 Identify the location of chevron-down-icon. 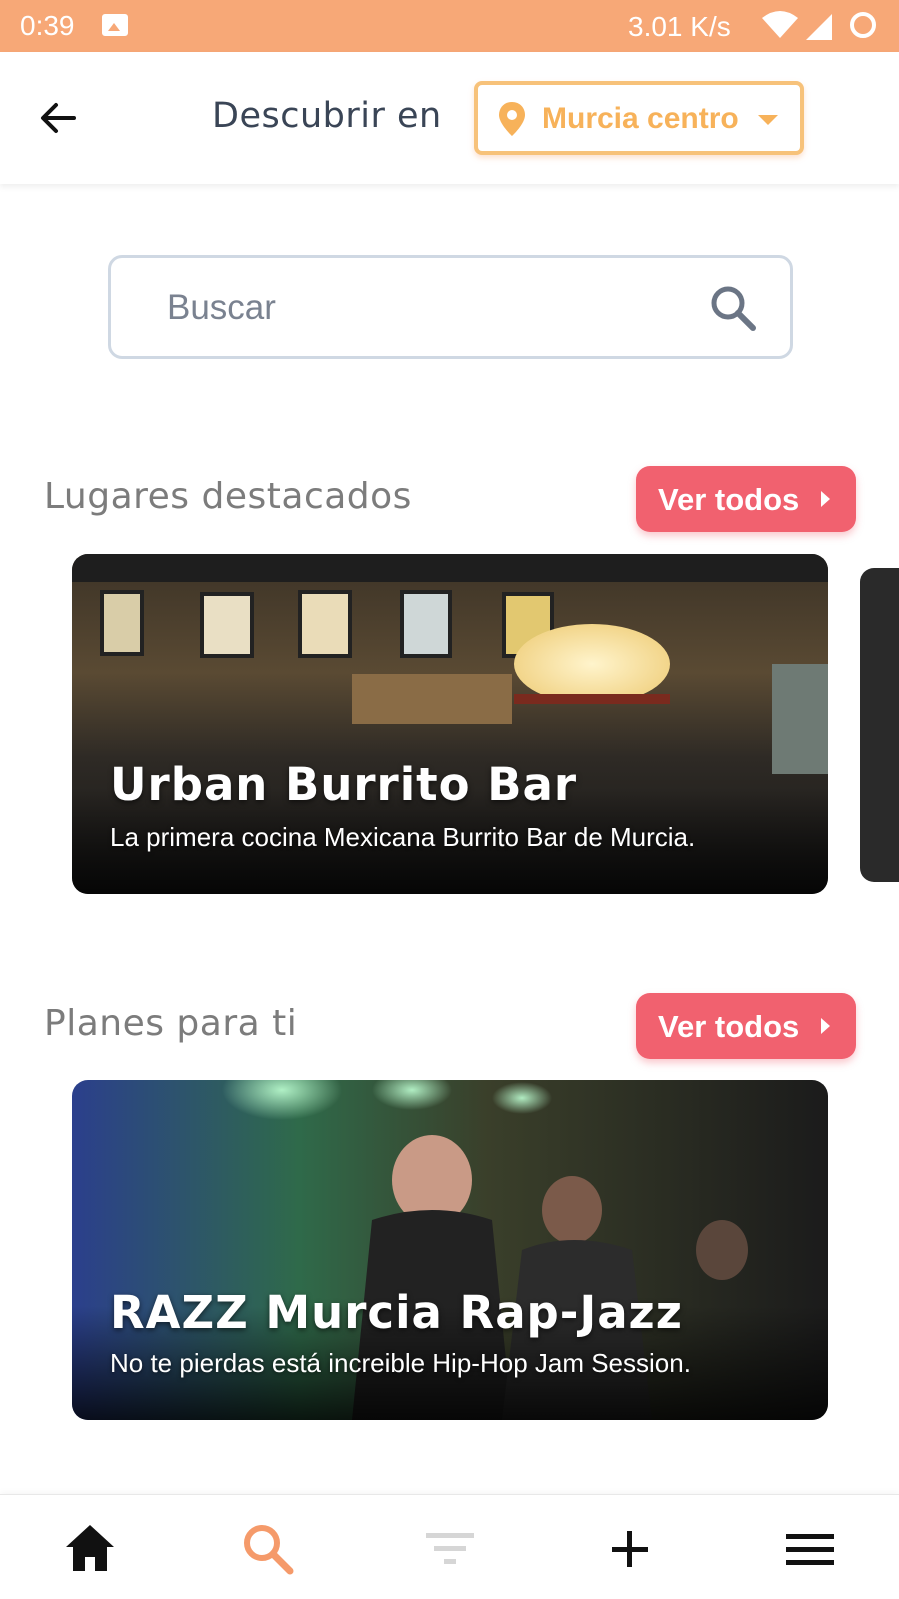
(768, 120).